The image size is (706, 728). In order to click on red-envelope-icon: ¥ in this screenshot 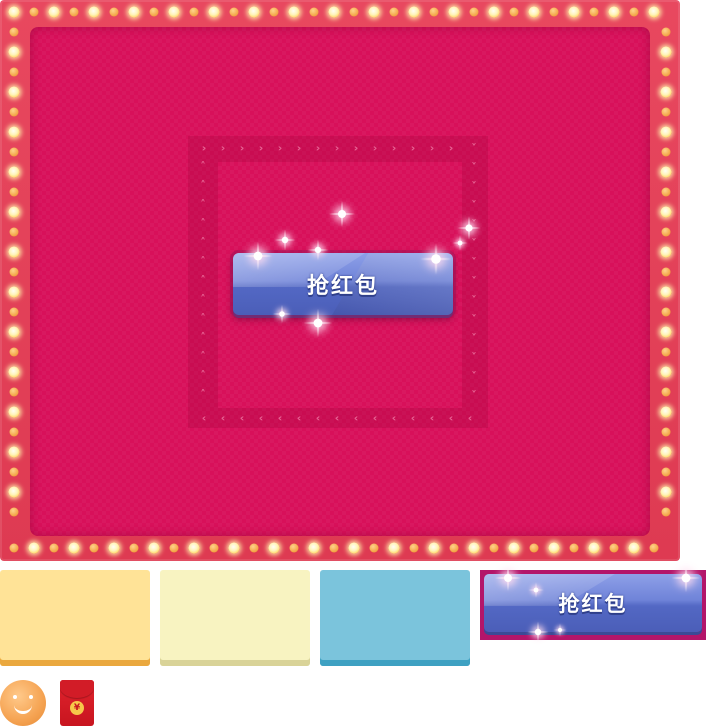, I will do `click(77, 703)`.